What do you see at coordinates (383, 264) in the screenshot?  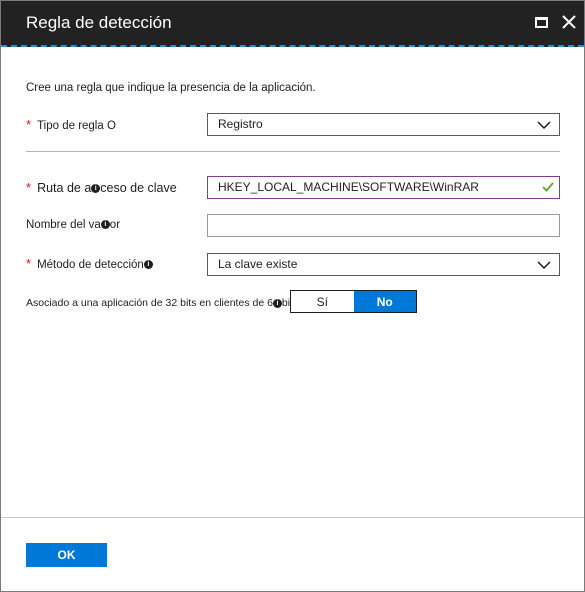 I see `detection-method-select: La clave existe` at bounding box center [383, 264].